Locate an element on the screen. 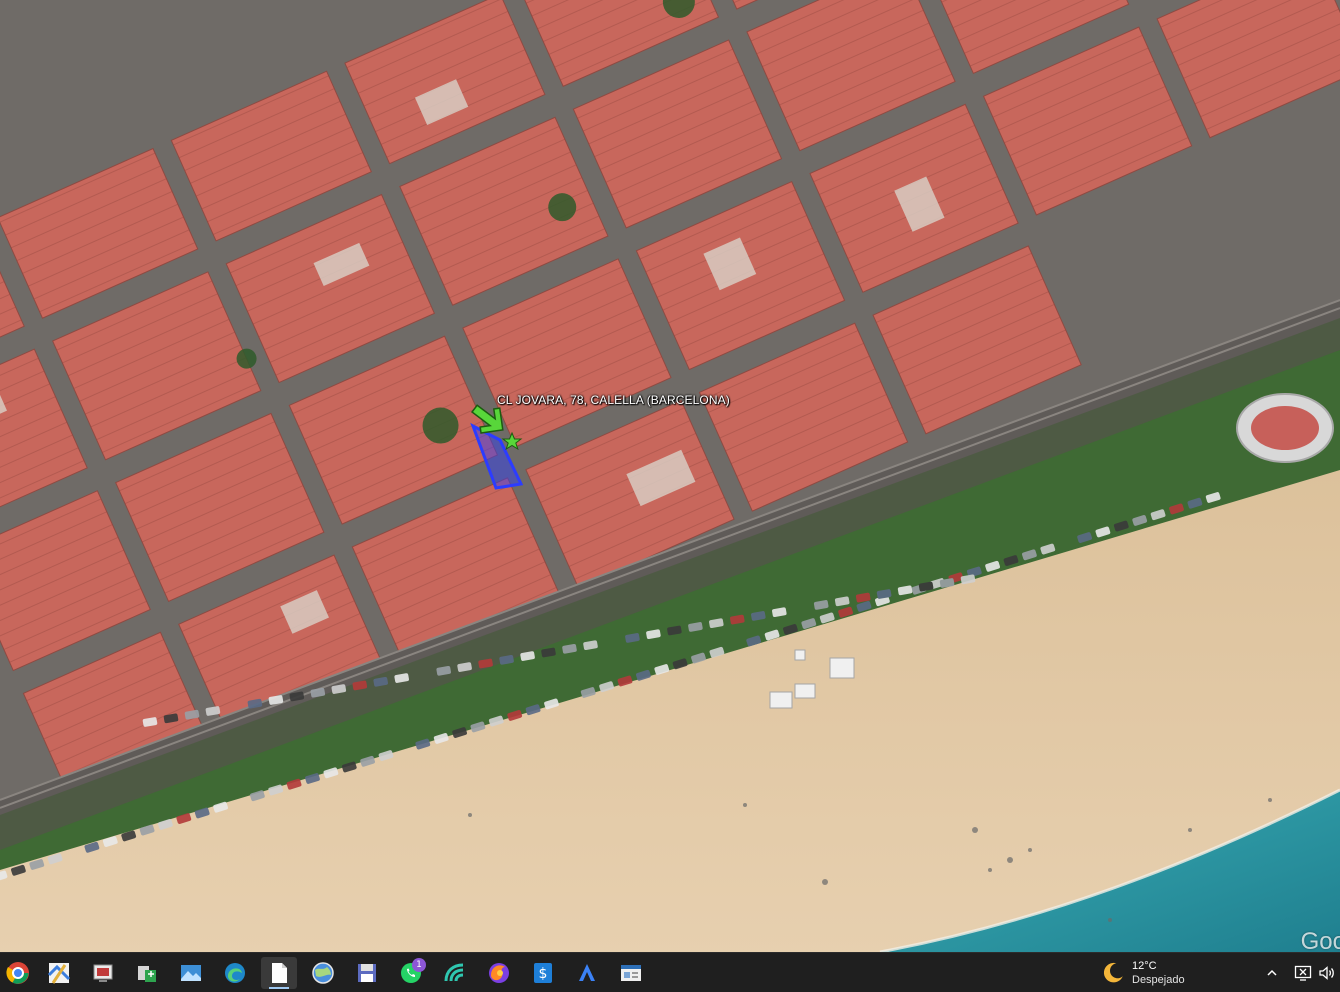  autocad-icon is located at coordinates (587, 973).